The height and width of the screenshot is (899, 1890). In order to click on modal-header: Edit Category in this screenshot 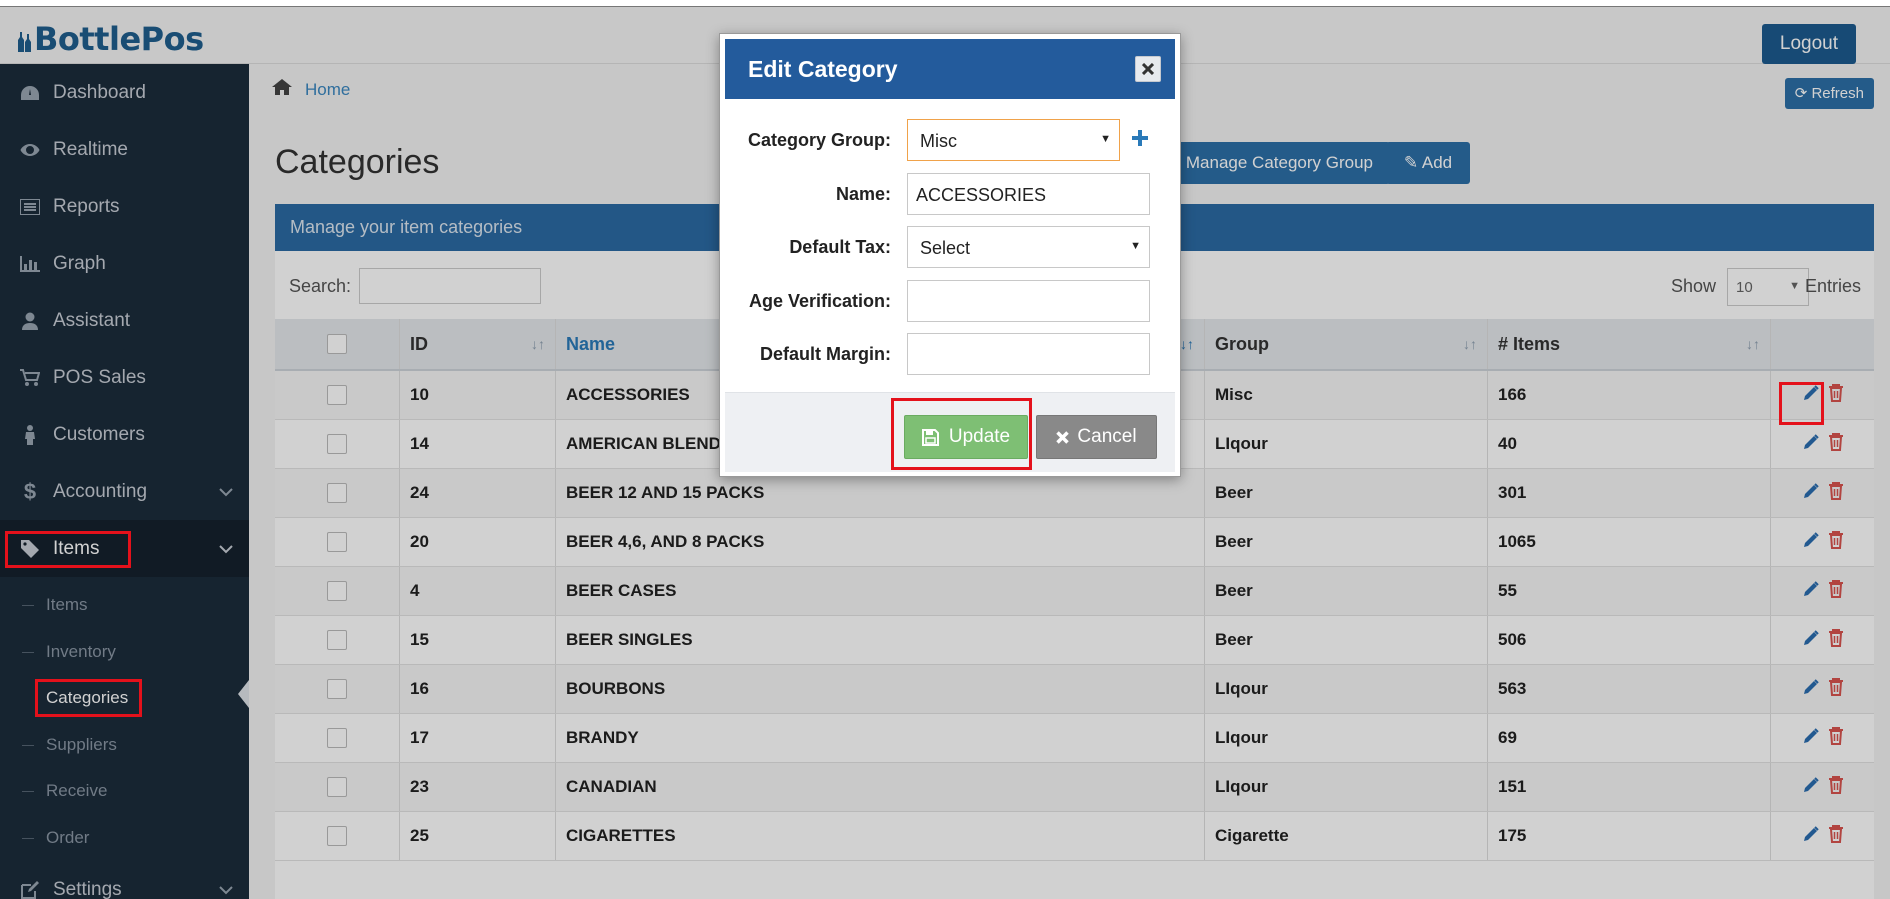, I will do `click(950, 69)`.